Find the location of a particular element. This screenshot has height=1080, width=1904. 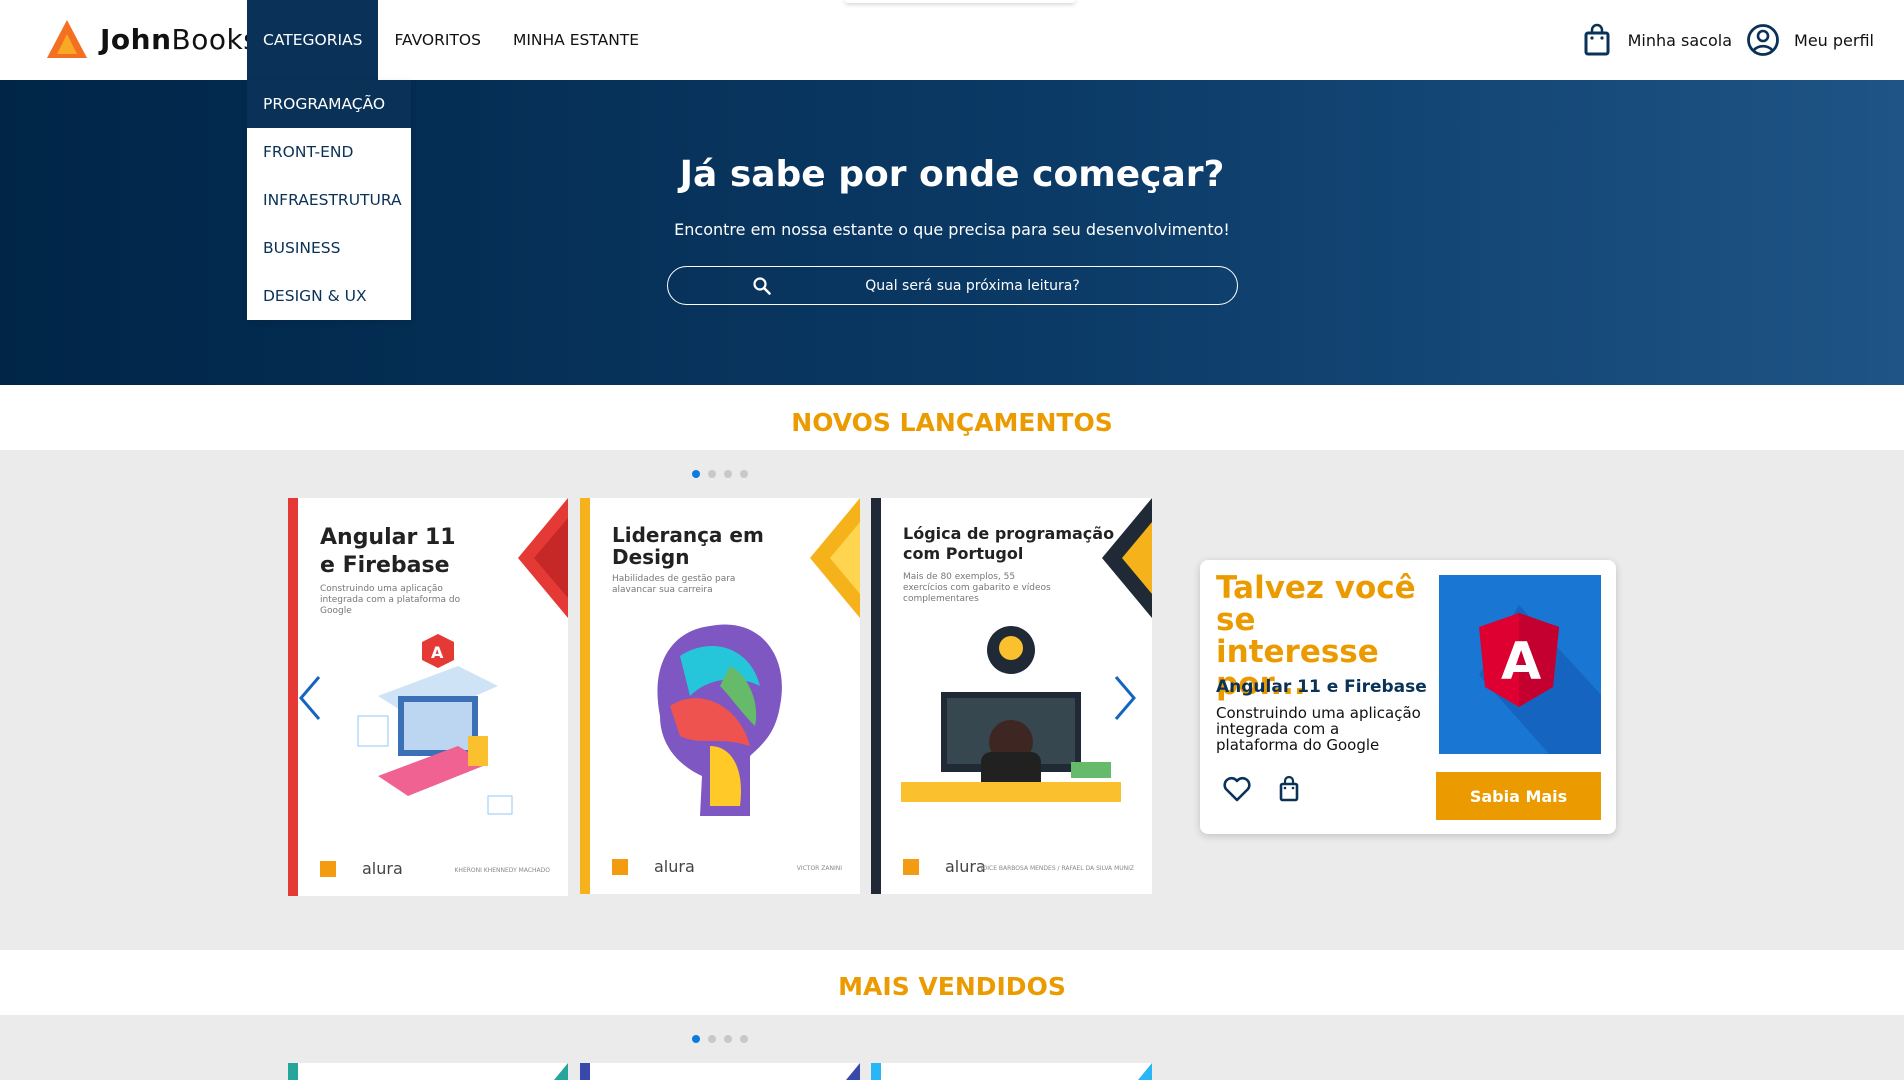

main-nav: CATEGORIAS FAVORITOS MINHA ESTANTE is located at coordinates (451, 40).